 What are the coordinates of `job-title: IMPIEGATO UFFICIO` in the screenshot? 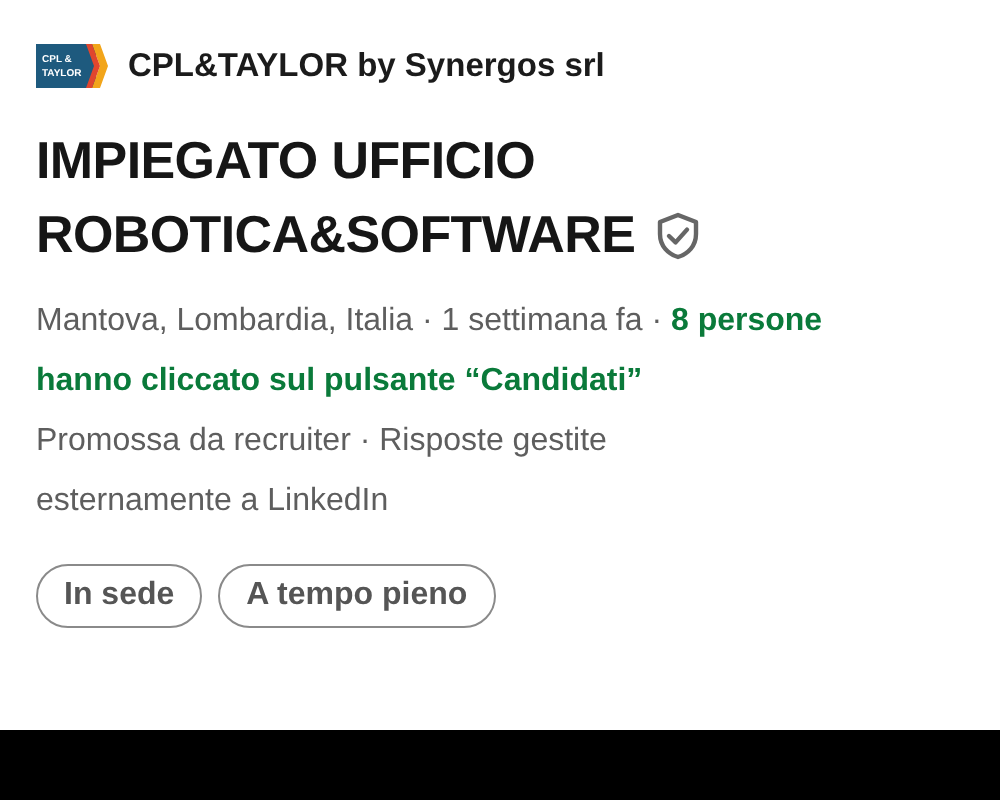 It's located at (287, 161).